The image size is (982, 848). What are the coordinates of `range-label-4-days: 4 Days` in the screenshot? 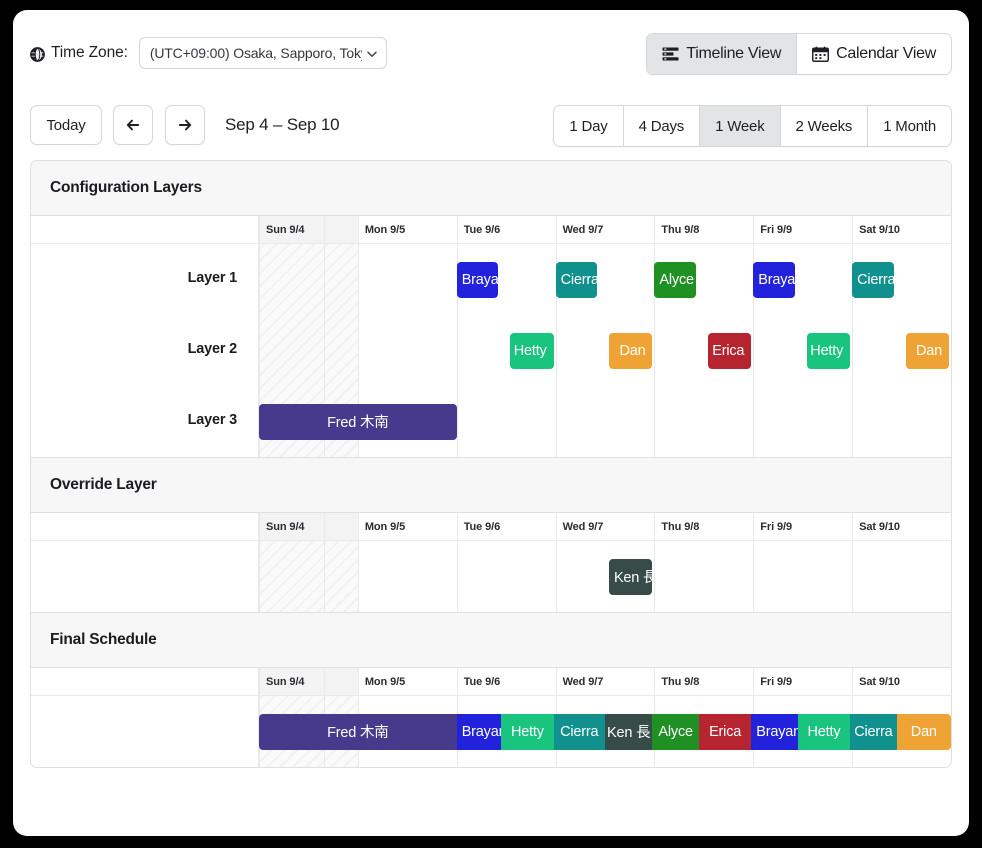 It's located at (661, 126).